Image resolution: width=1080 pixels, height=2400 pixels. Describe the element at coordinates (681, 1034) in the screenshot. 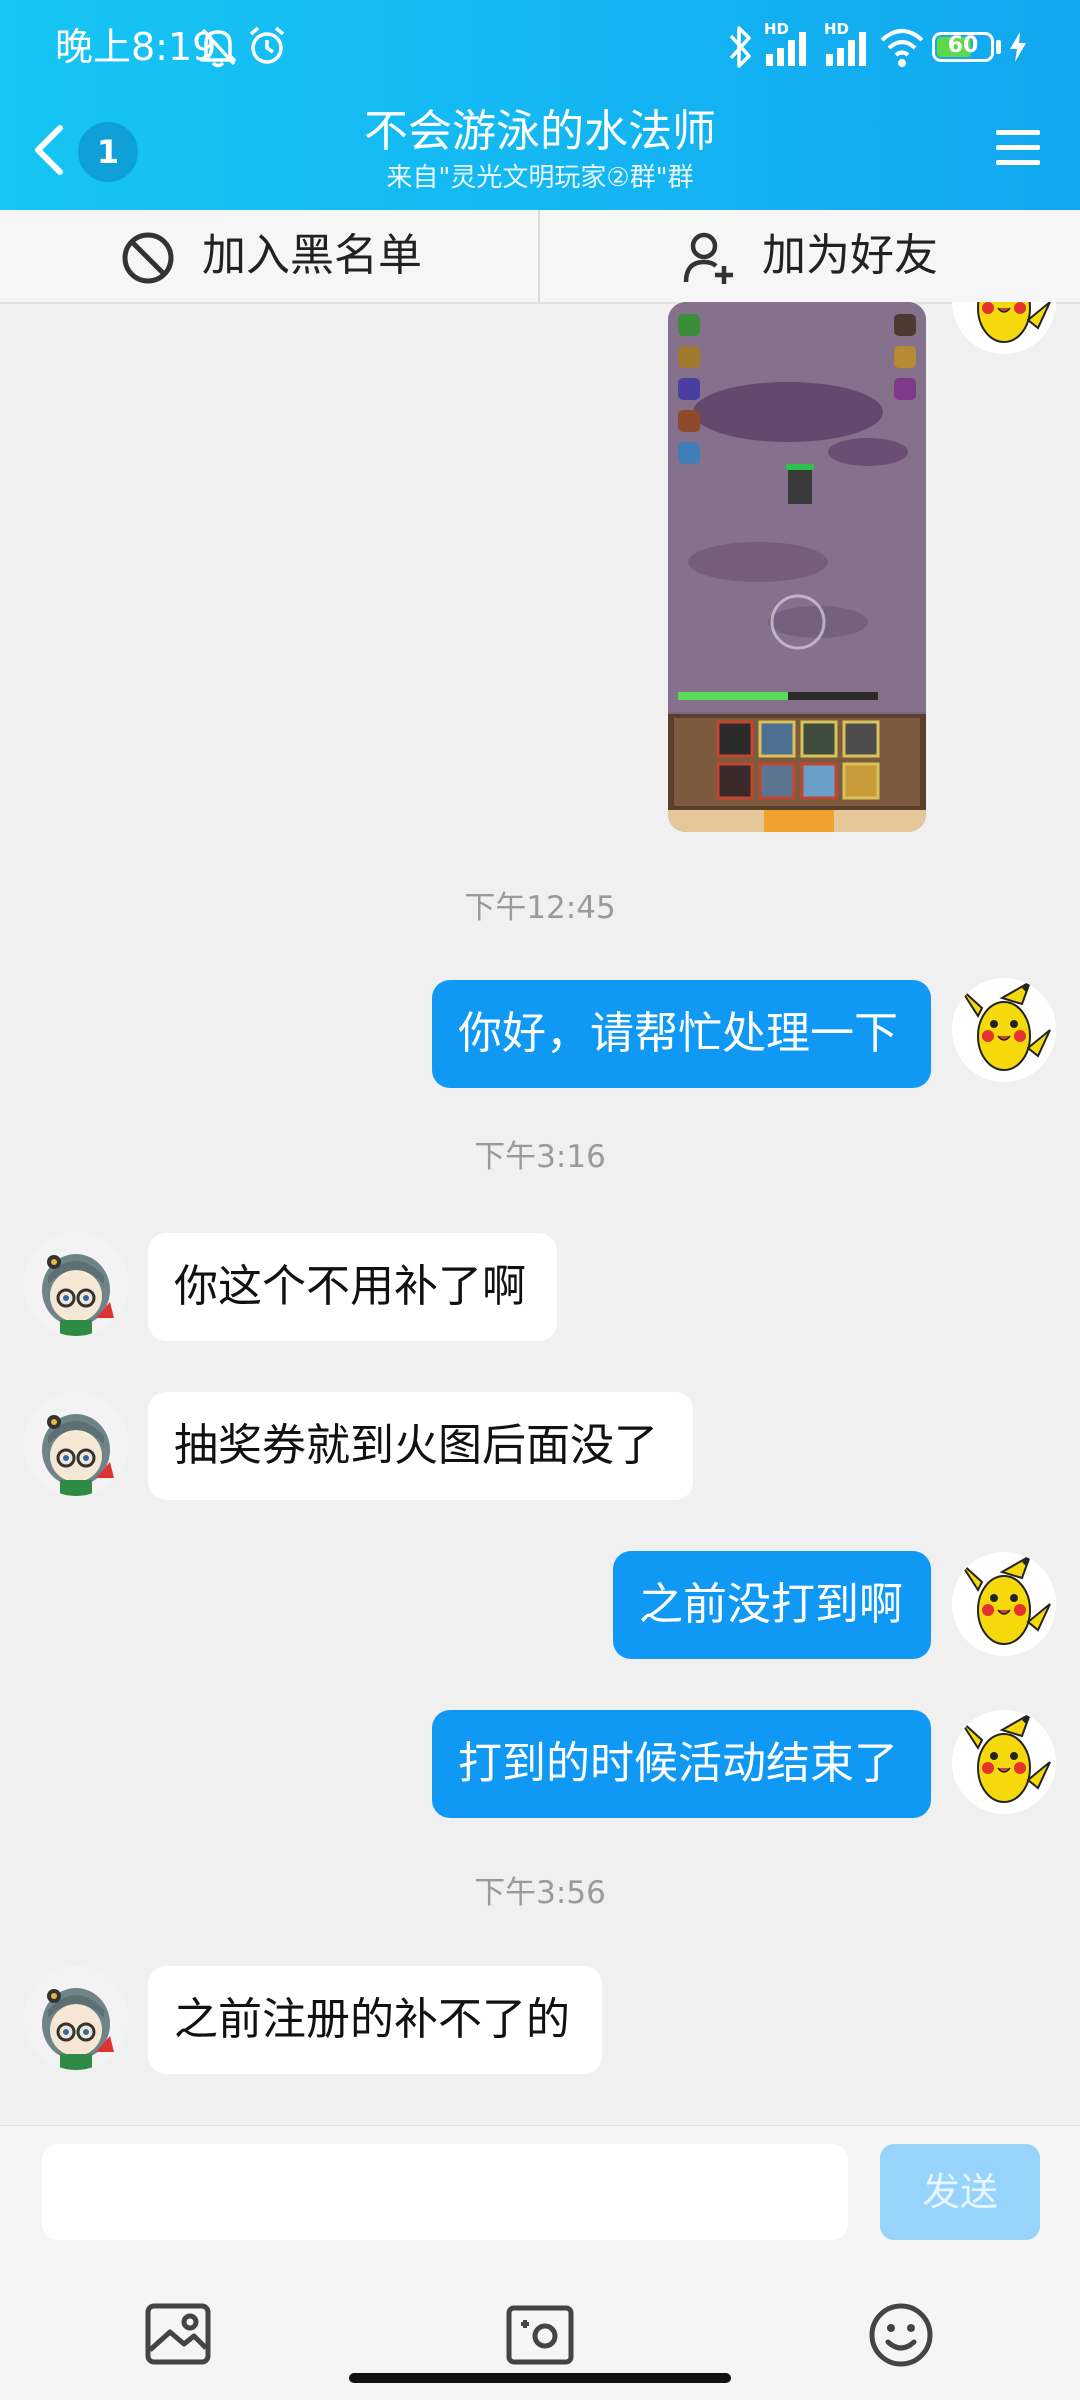

I see `message-bubble-sent: 你好，请帮忙处理一下` at that location.